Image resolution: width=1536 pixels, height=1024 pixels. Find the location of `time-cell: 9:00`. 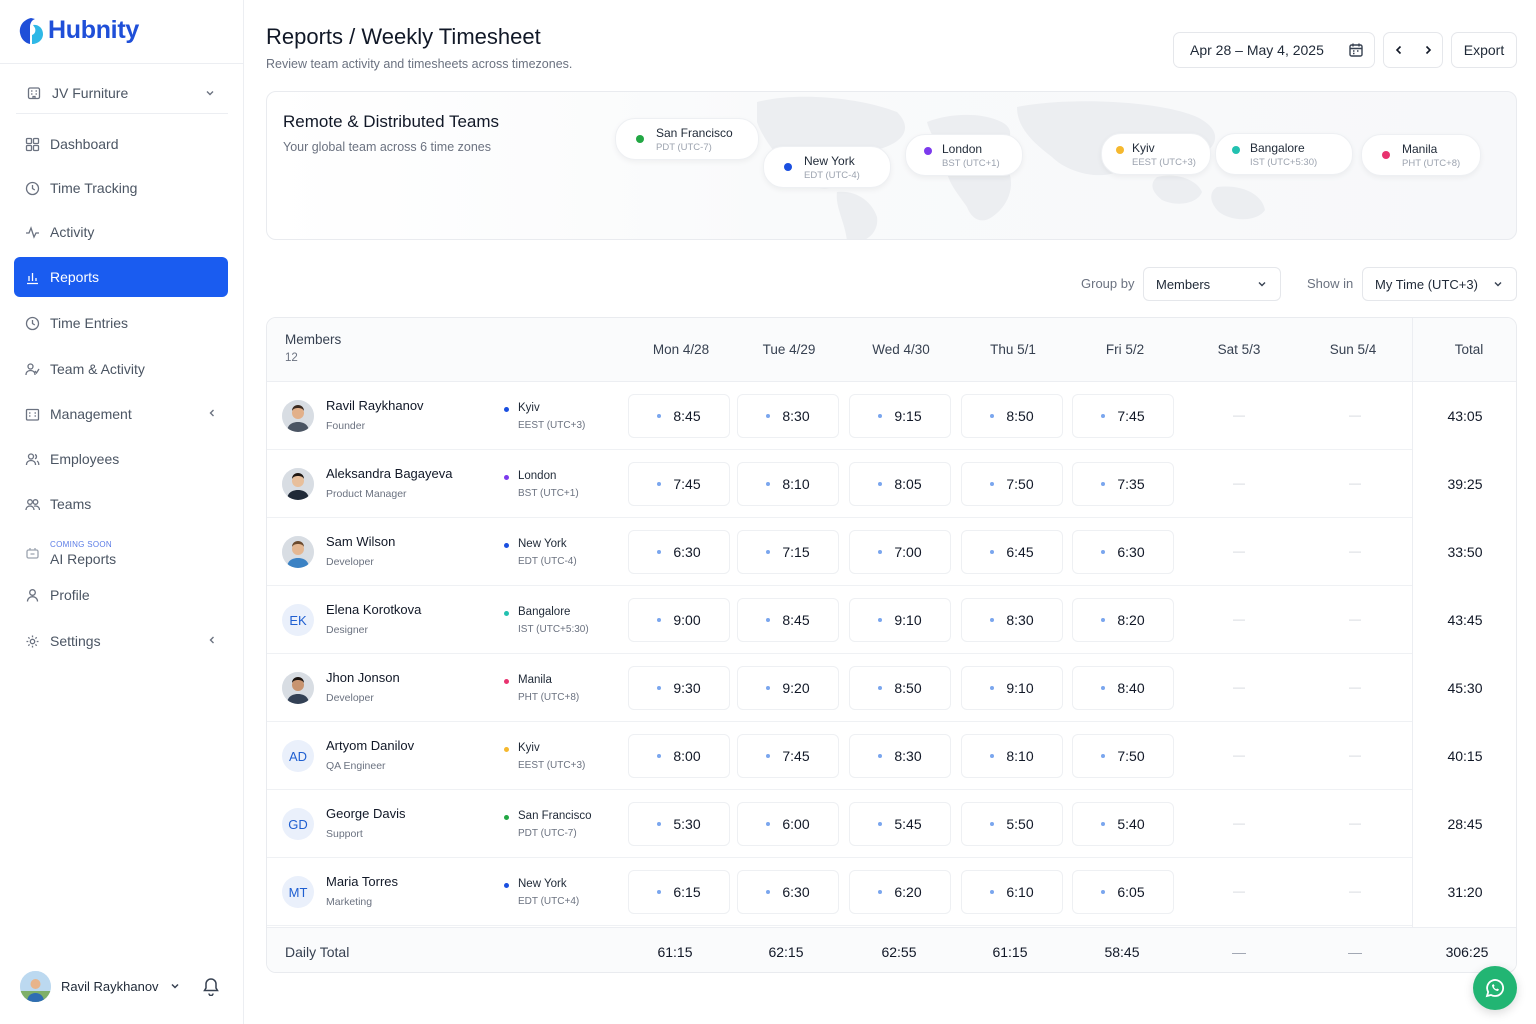

time-cell: 9:00 is located at coordinates (679, 620).